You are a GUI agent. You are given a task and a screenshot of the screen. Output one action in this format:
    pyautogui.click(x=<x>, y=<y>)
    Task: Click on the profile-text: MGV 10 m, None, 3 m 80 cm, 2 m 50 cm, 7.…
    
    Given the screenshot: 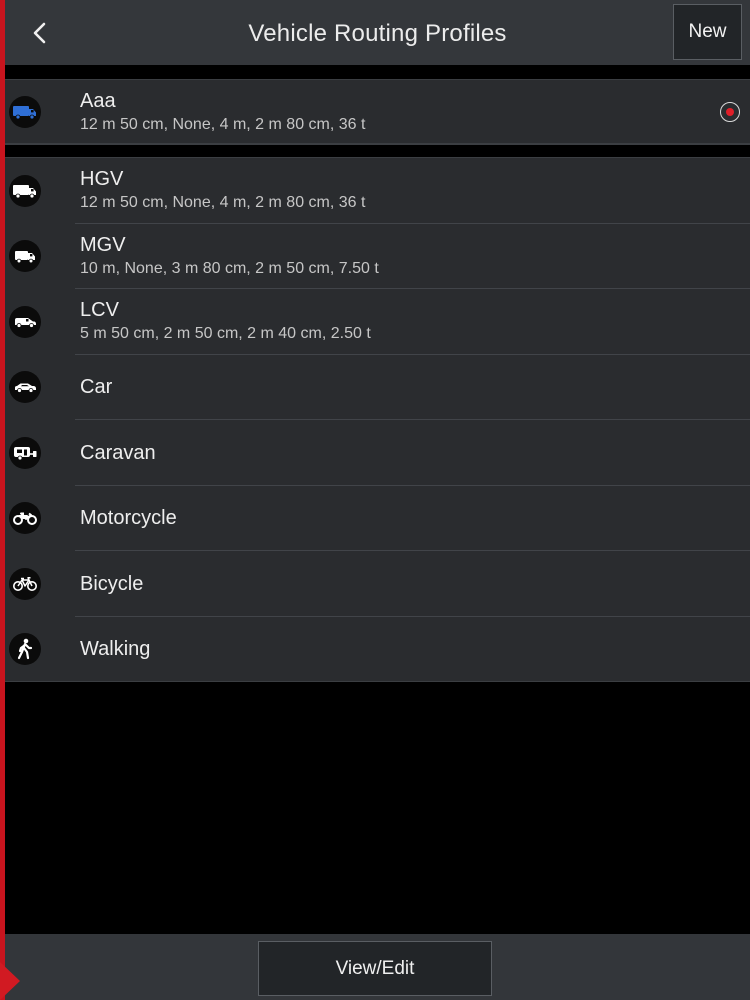 What is the action you would take?
    pyautogui.click(x=385, y=257)
    